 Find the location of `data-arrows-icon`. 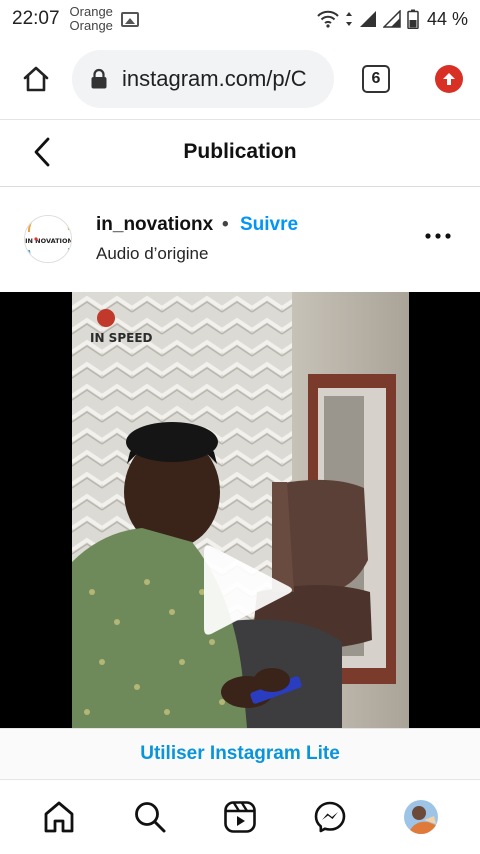

data-arrows-icon is located at coordinates (348, 19).